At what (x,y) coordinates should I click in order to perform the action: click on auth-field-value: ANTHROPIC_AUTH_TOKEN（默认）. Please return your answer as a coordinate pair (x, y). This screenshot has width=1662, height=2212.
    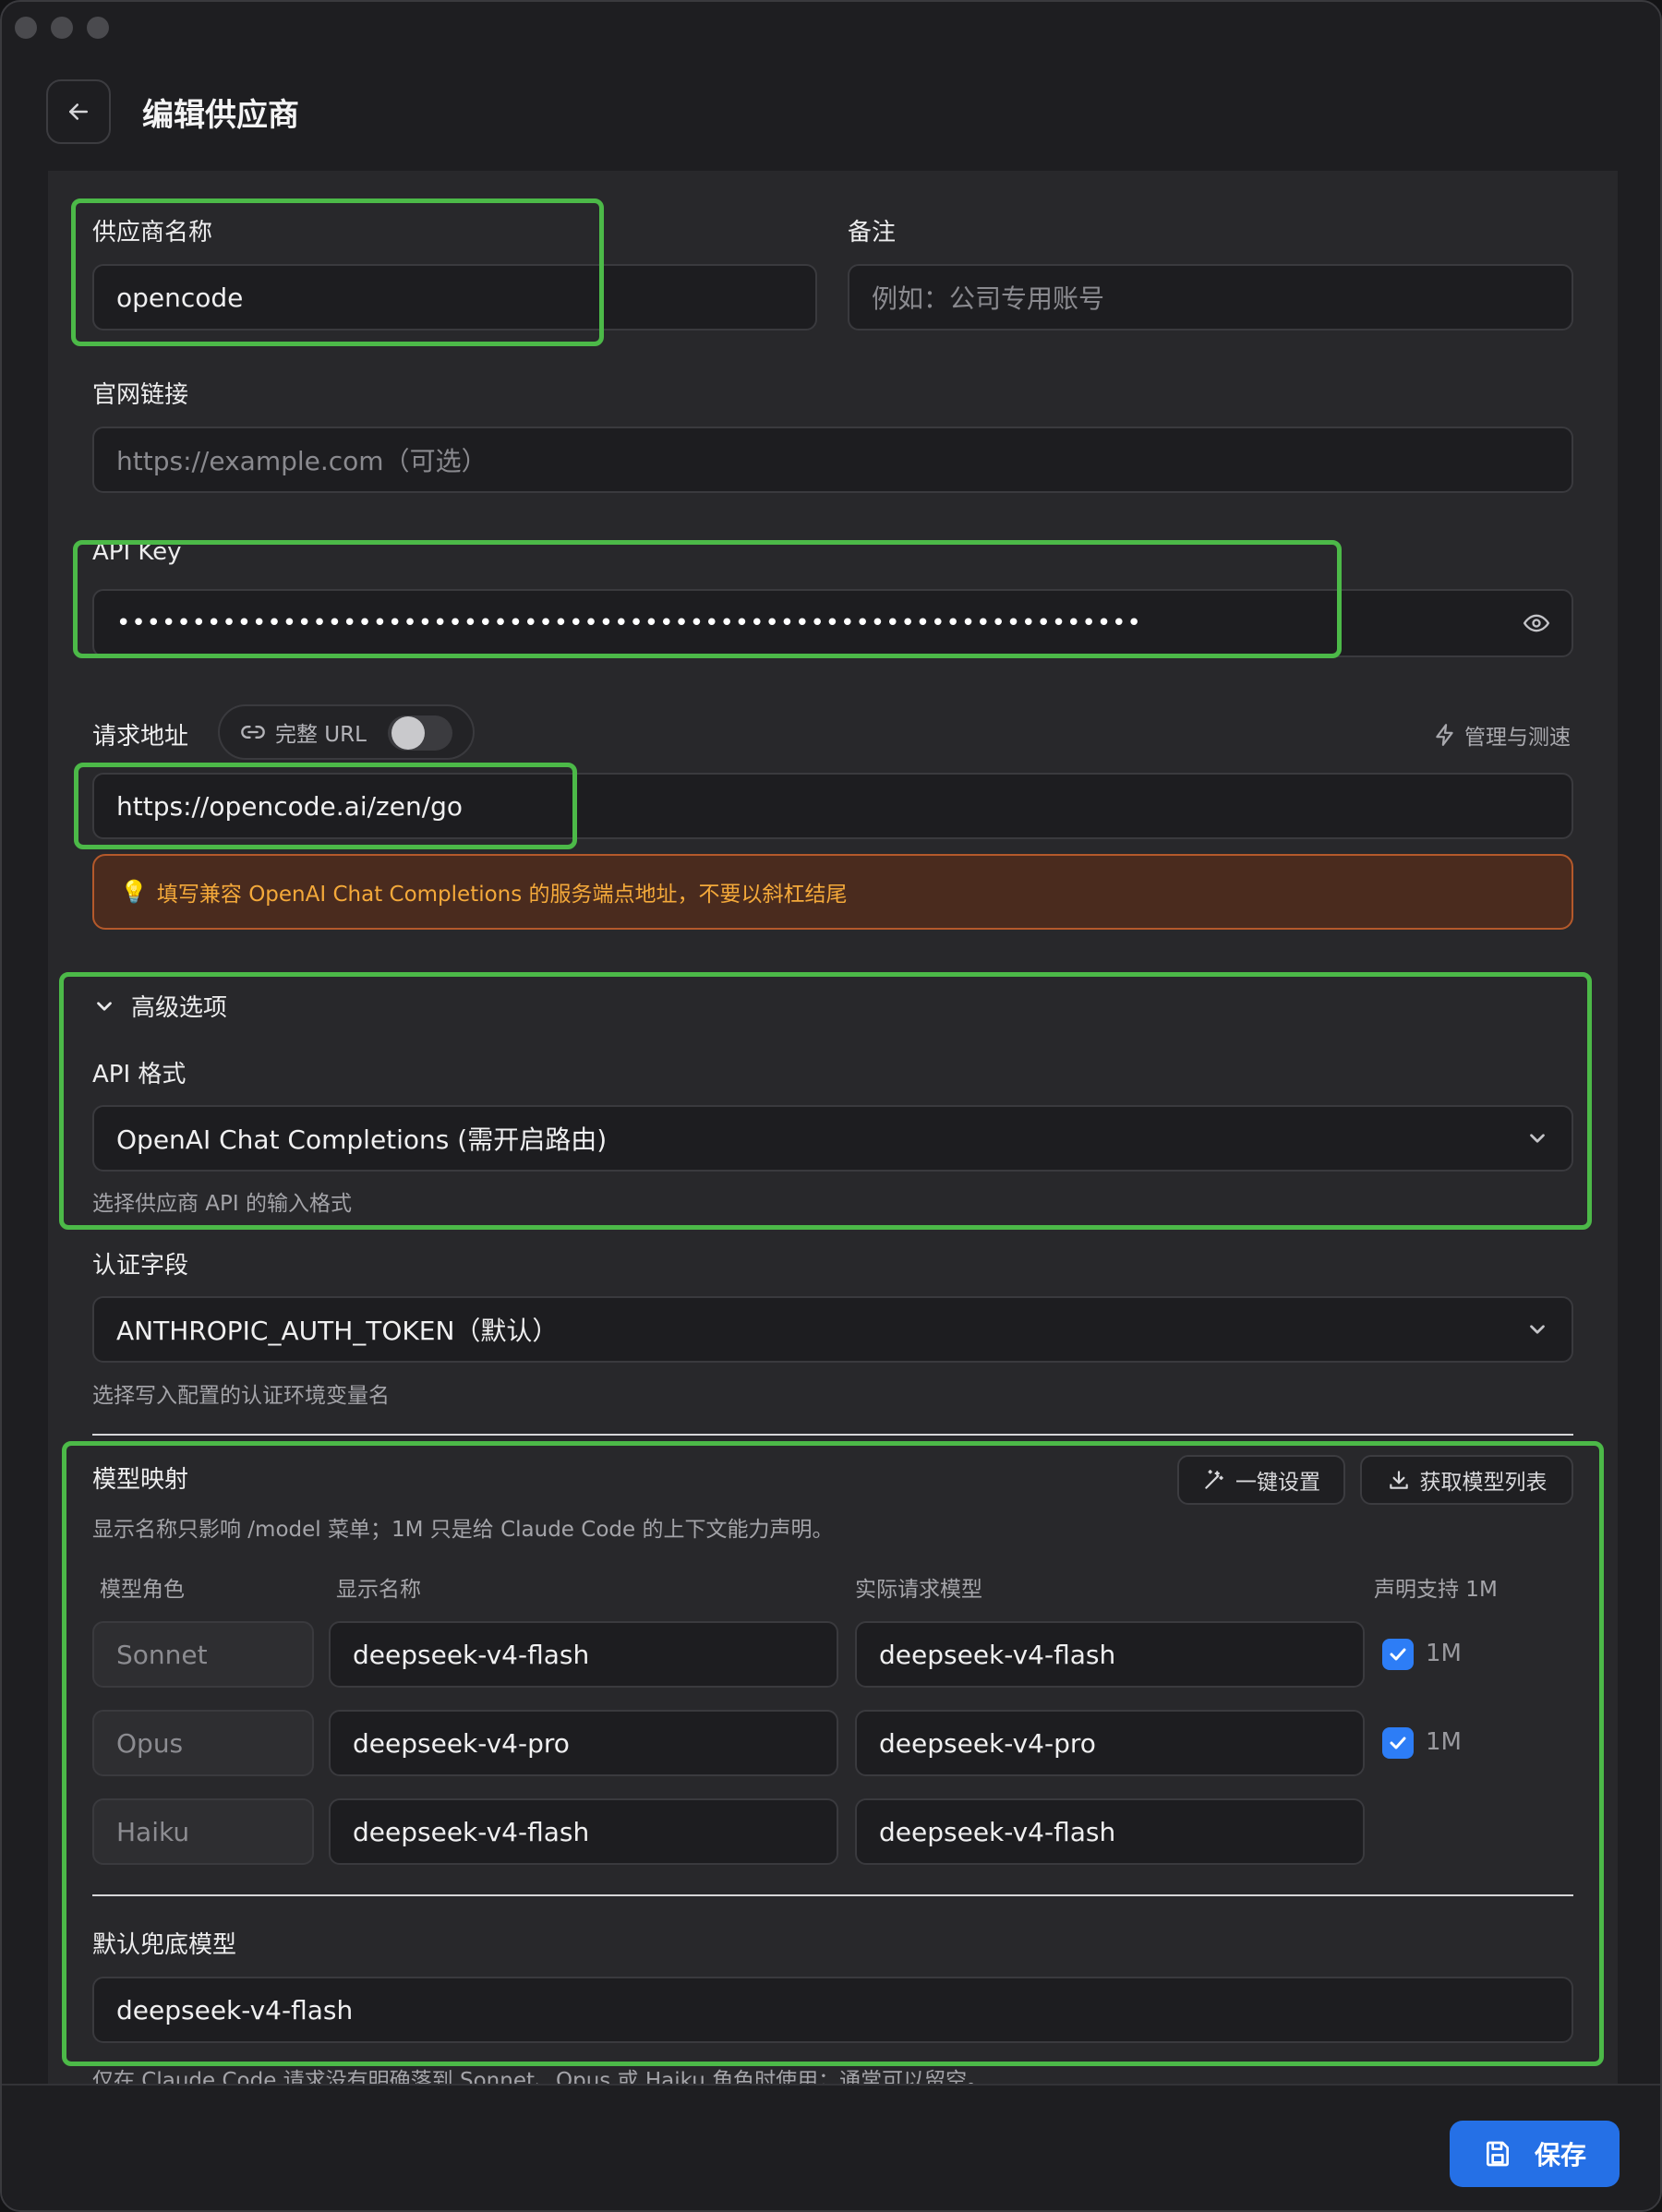
    Looking at the image, I should click on (338, 1331).